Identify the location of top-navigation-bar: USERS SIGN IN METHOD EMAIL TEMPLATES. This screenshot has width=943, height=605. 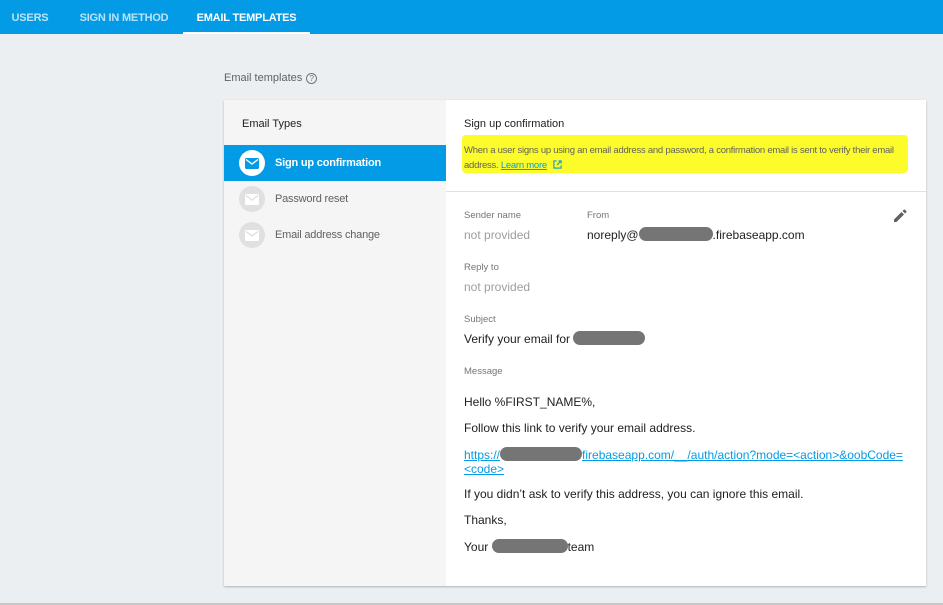
(471, 17).